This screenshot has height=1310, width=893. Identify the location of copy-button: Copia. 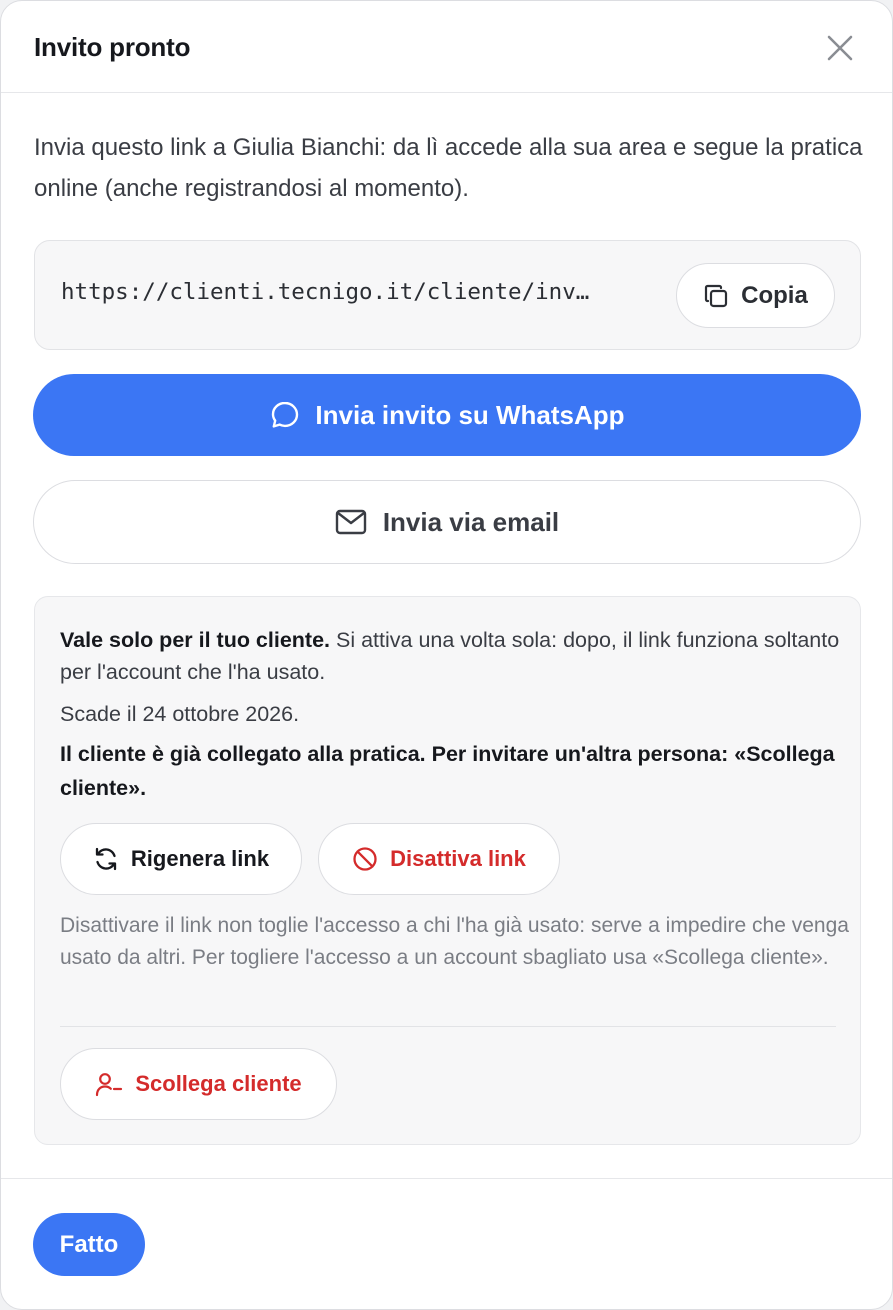
(755, 295).